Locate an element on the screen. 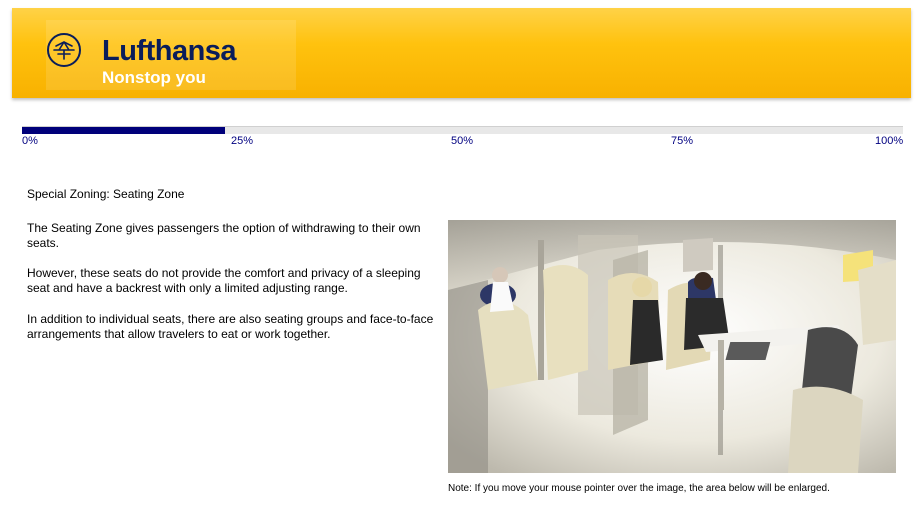 Image resolution: width=917 pixels, height=506 pixels. brand-tagline: Nonstop you is located at coordinates (154, 77).